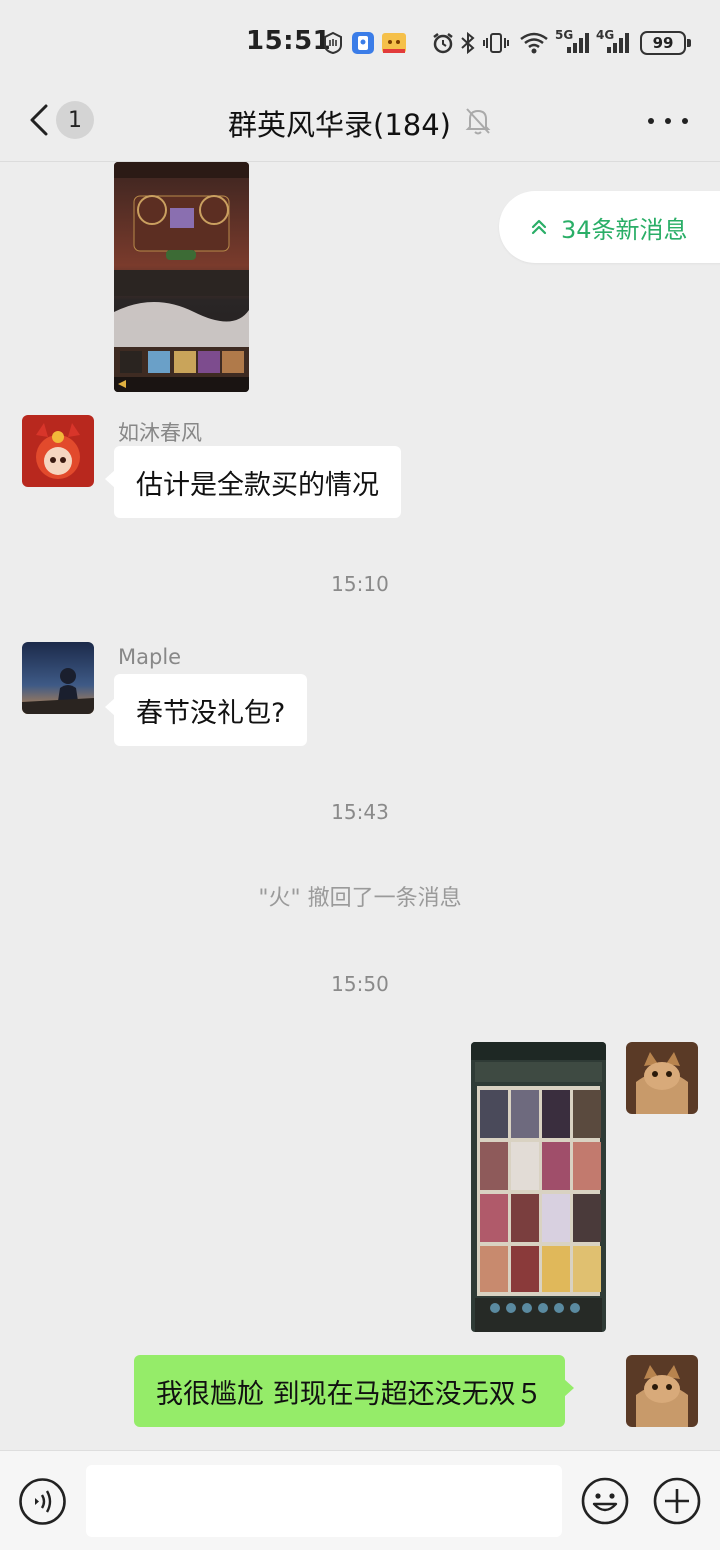  I want to click on more-functions-button, so click(677, 1501).